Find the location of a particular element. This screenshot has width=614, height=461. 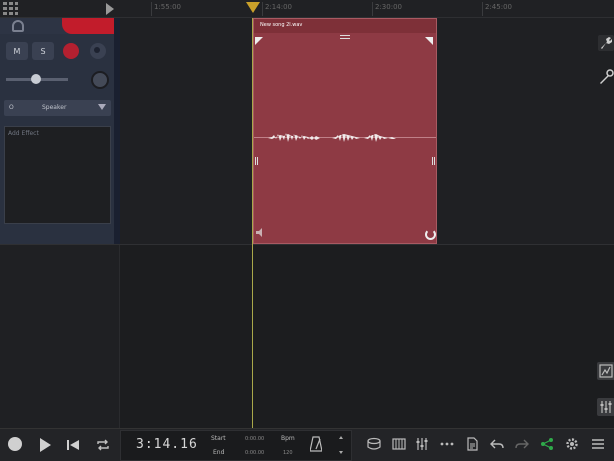

time-display: 3:14.16 is located at coordinates (167, 444).